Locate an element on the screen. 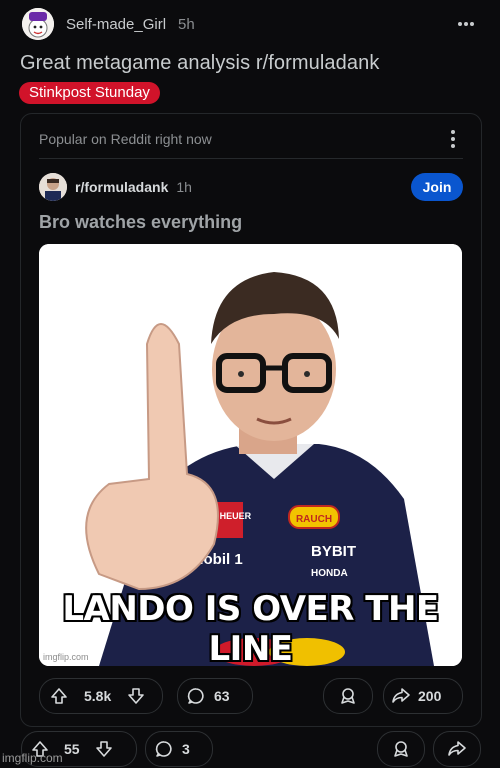 The height and width of the screenshot is (768, 500). embed-comments-button: 63 is located at coordinates (215, 696).